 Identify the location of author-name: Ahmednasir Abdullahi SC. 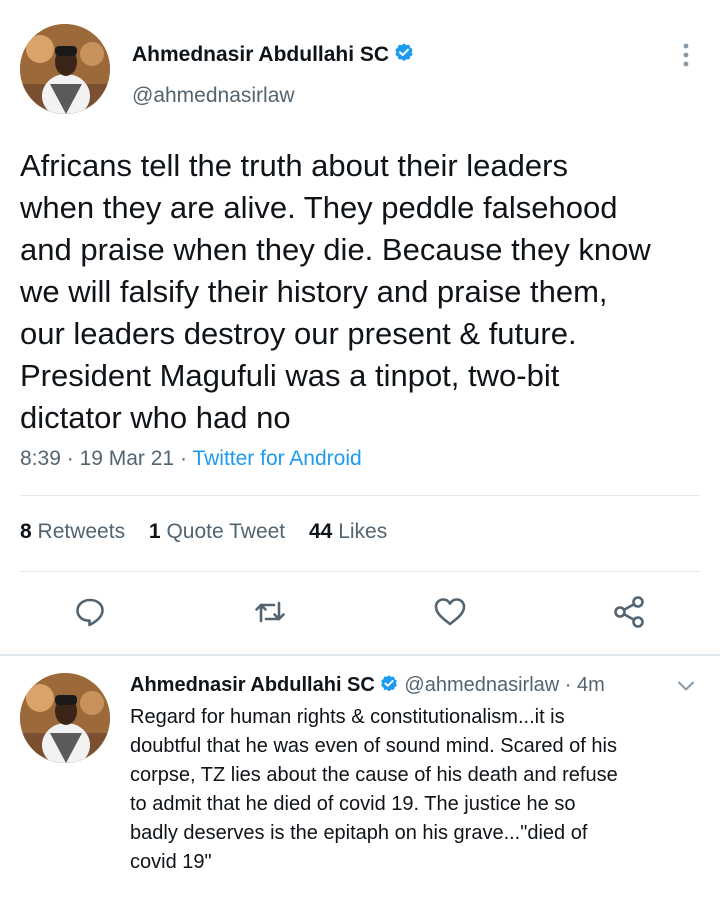
(273, 56).